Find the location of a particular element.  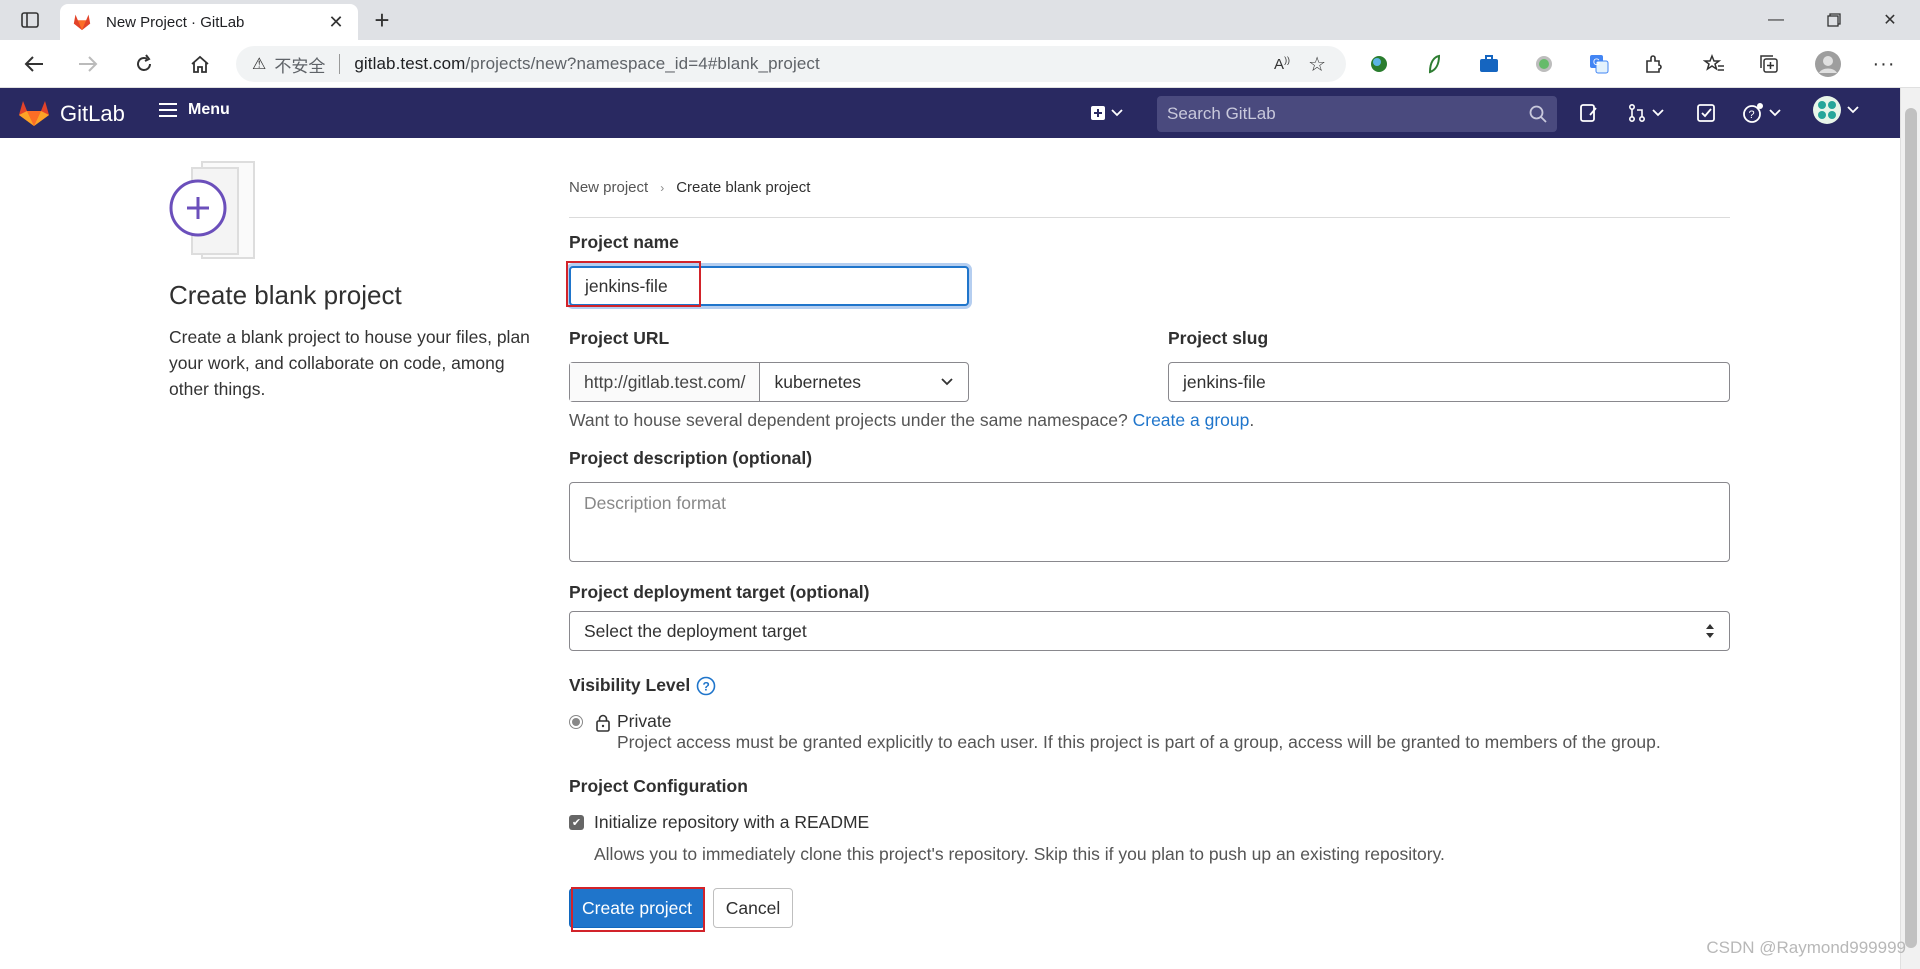

profile-avatar-icon is located at coordinates (1828, 64).